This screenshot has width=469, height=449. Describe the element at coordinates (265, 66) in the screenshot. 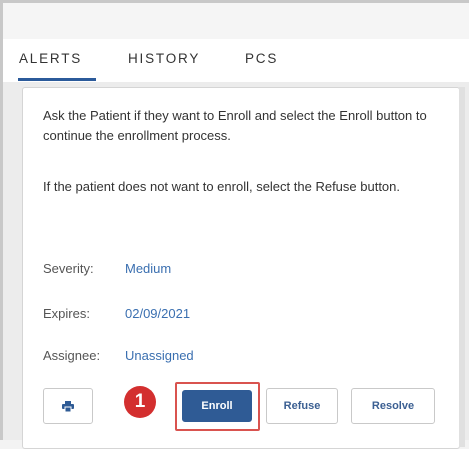

I see `tab-pcs: PCS` at that location.